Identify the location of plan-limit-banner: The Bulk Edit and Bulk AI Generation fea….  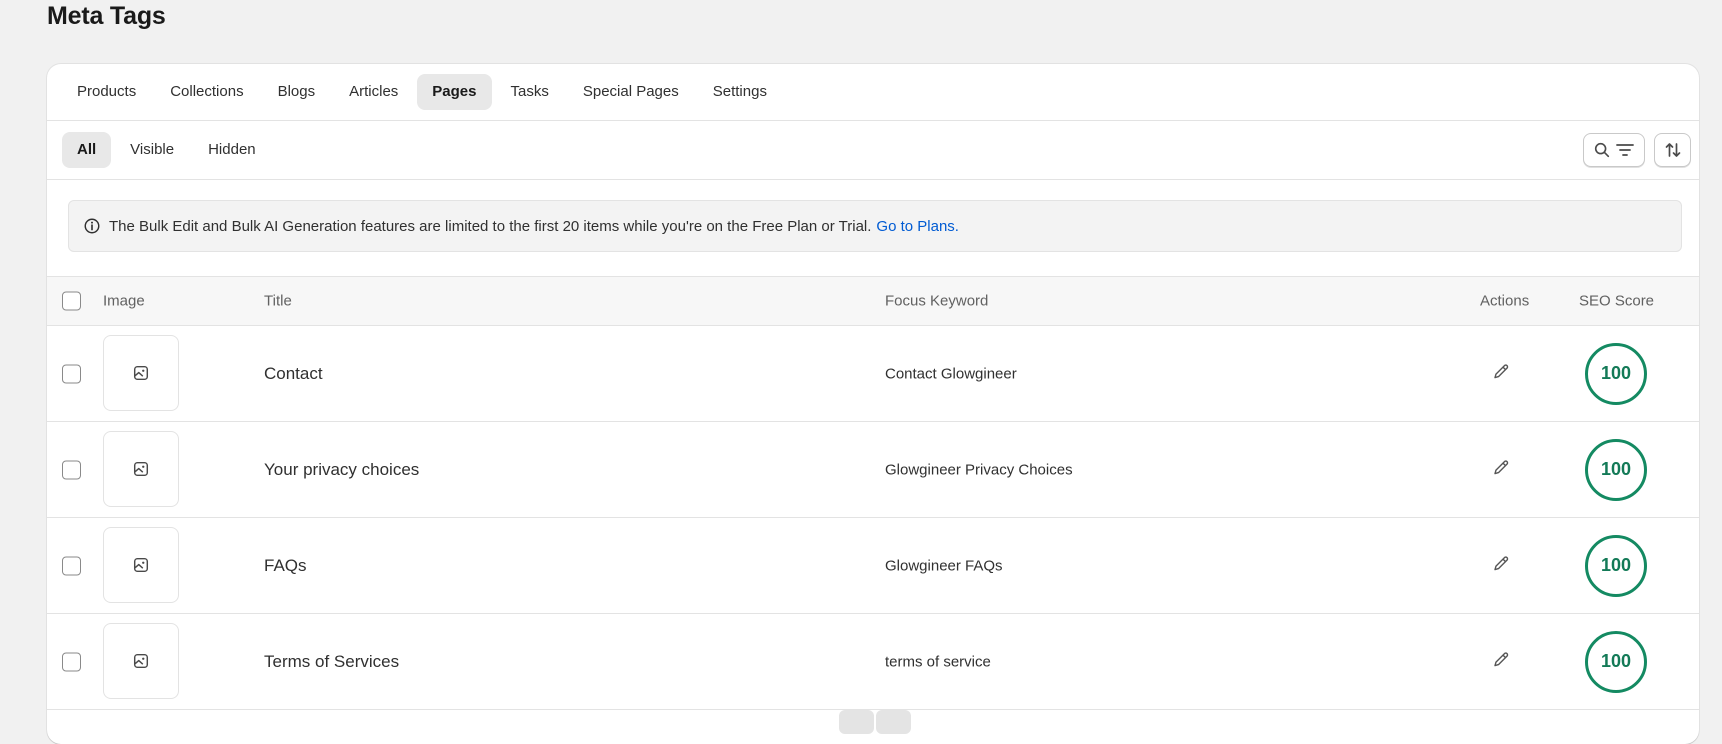
(875, 226).